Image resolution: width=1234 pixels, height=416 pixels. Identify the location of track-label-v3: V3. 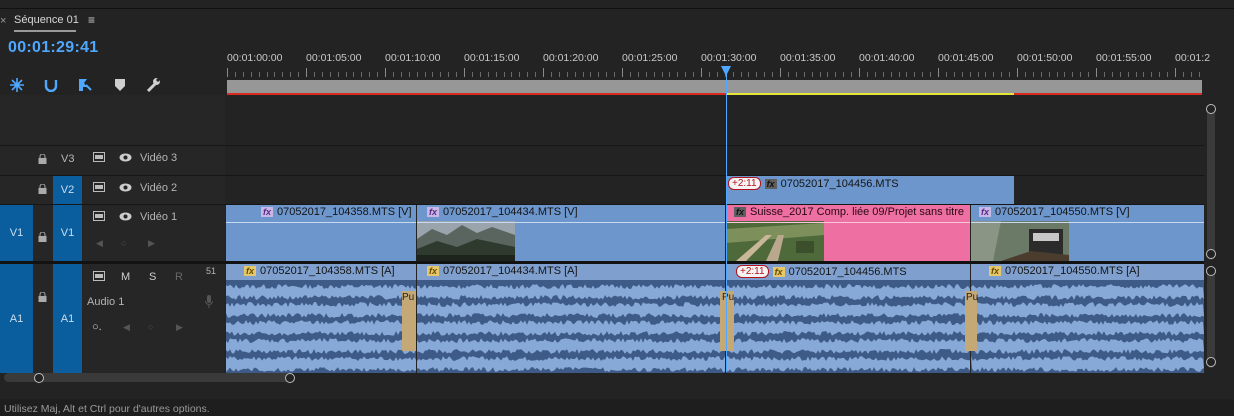
(67, 159).